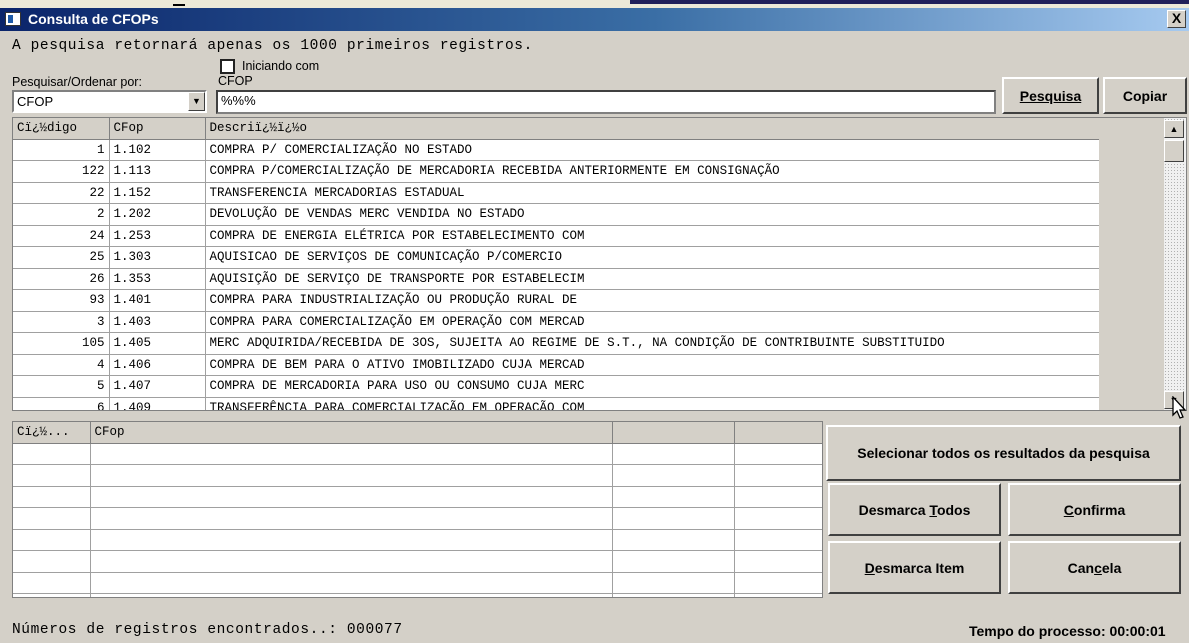 This screenshot has width=1189, height=643. Describe the element at coordinates (157, 386) in the screenshot. I see `cell-cfop: 1.407` at that location.